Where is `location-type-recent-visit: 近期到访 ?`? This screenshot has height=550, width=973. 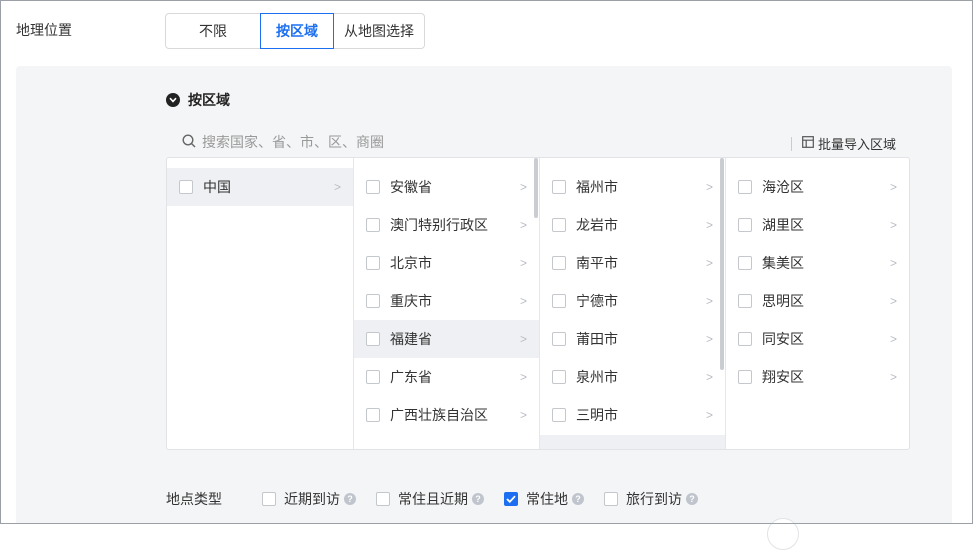
location-type-recent-visit: 近期到访 ? is located at coordinates (309, 499).